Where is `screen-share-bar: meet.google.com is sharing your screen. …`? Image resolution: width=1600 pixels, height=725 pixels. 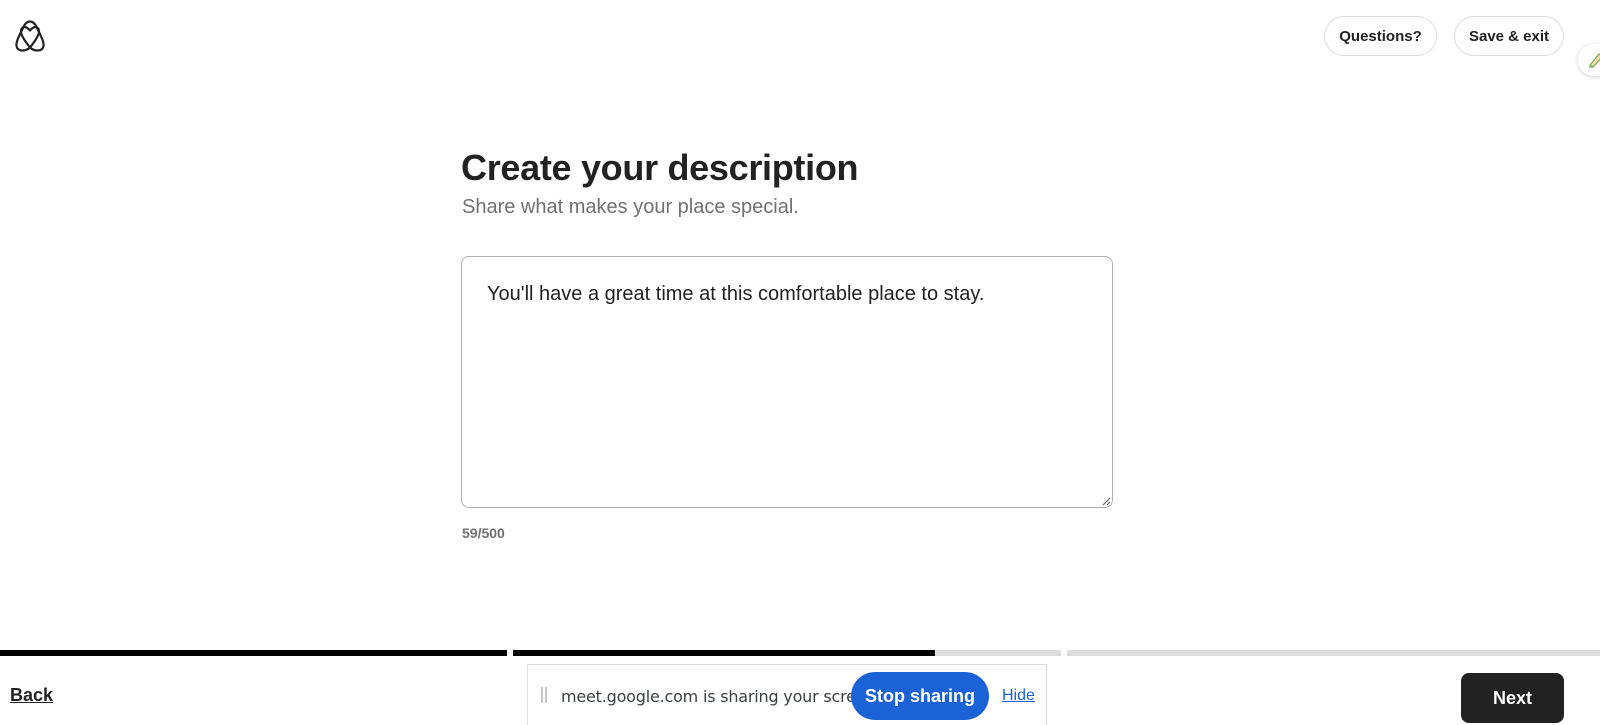 screen-share-bar: meet.google.com is sharing your screen. … is located at coordinates (787, 694).